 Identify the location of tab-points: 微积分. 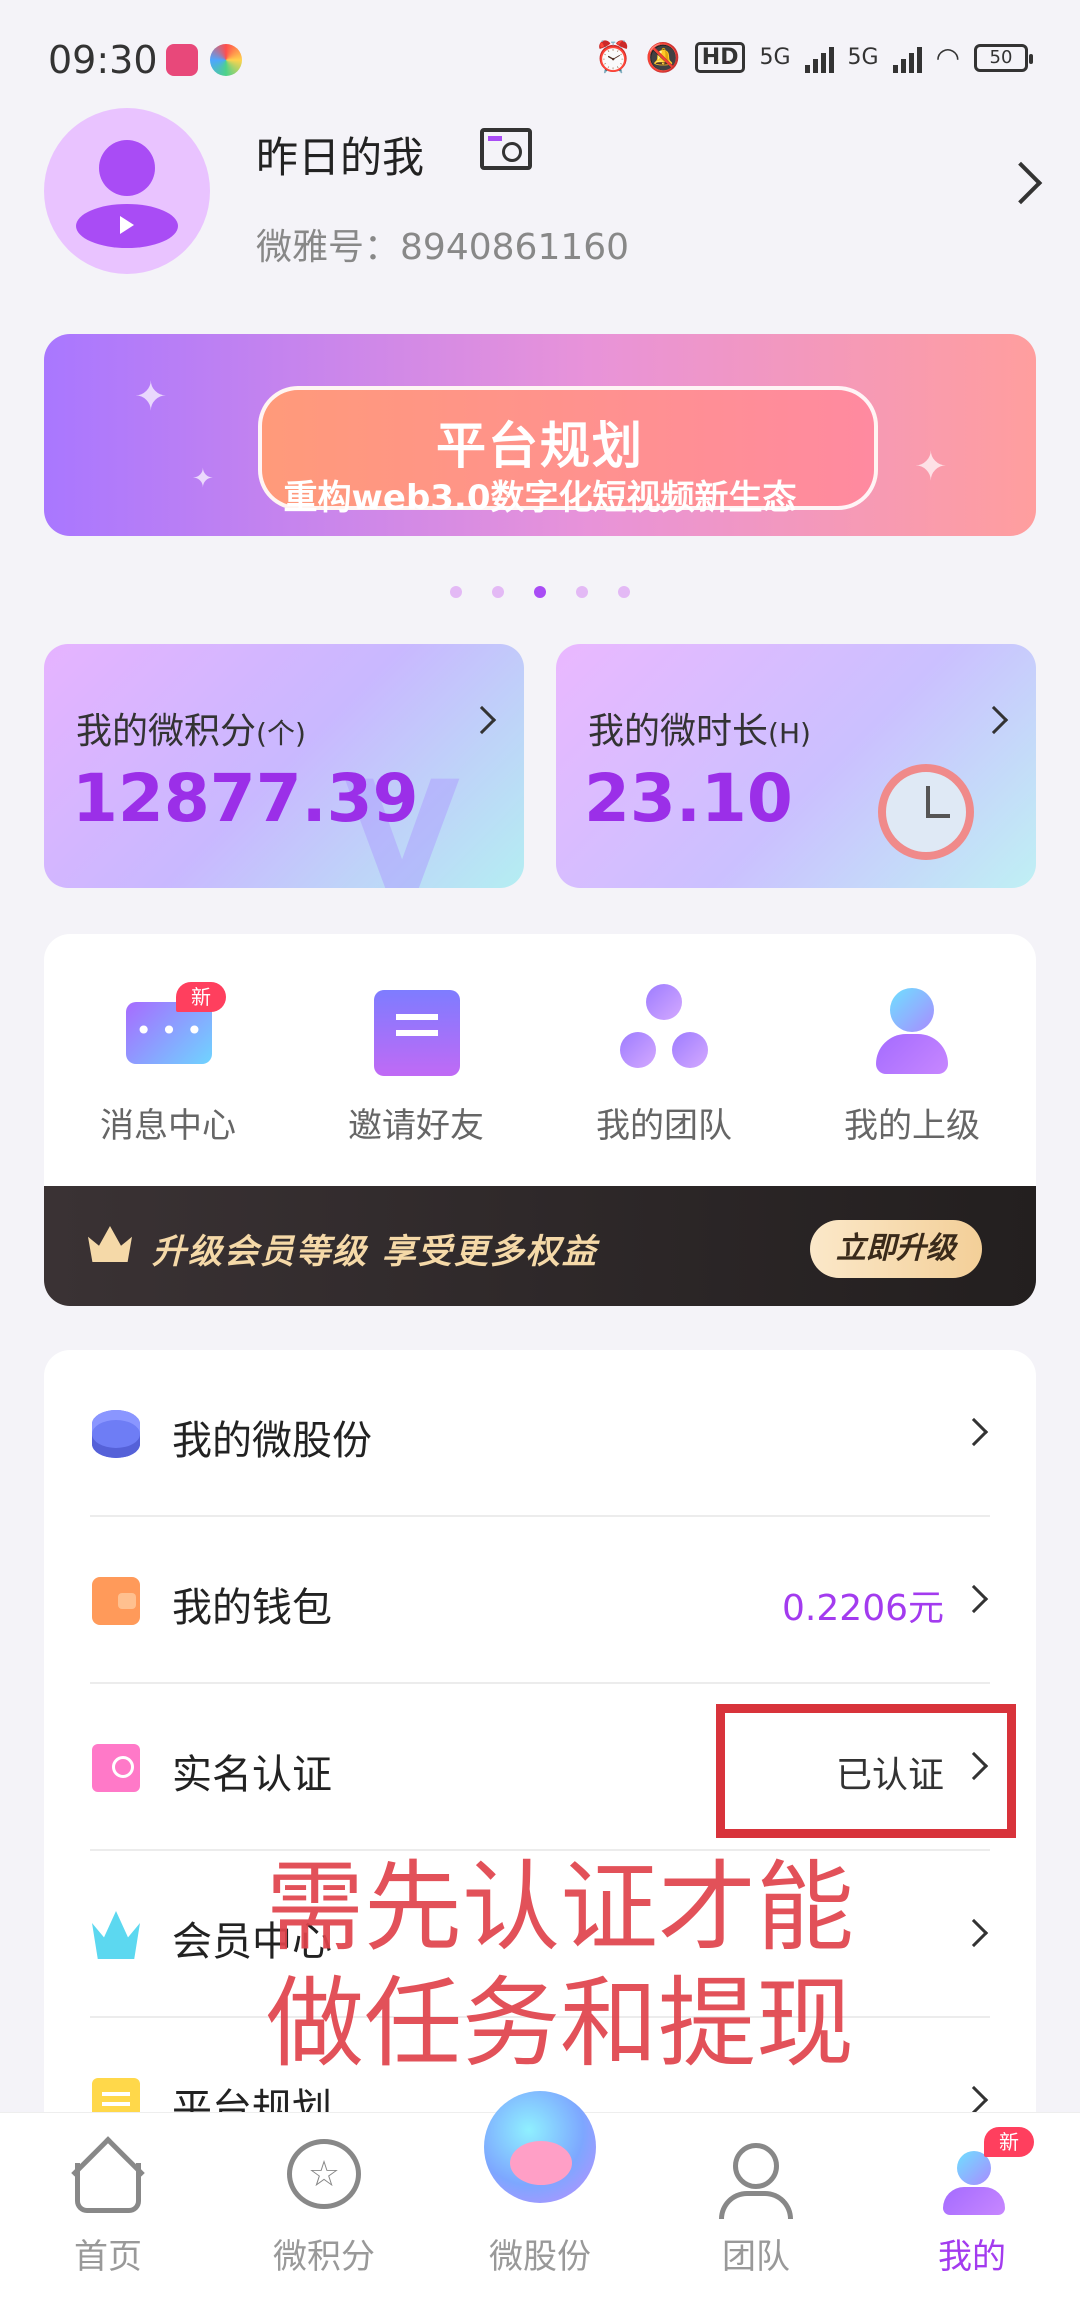
(324, 2212).